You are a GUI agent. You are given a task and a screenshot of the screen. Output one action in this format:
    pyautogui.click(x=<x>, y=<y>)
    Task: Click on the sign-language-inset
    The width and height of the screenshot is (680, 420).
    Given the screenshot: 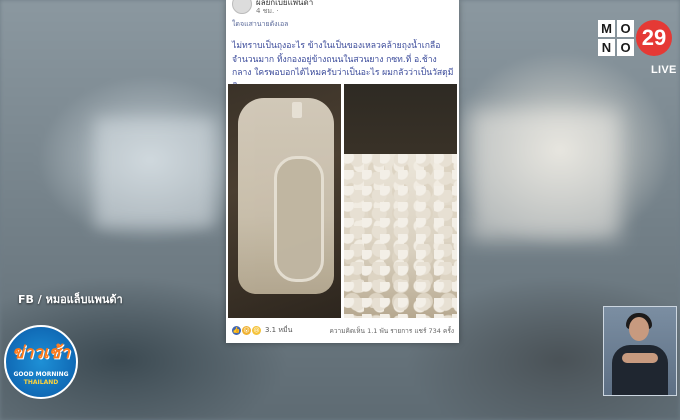 What is the action you would take?
    pyautogui.click(x=640, y=351)
    